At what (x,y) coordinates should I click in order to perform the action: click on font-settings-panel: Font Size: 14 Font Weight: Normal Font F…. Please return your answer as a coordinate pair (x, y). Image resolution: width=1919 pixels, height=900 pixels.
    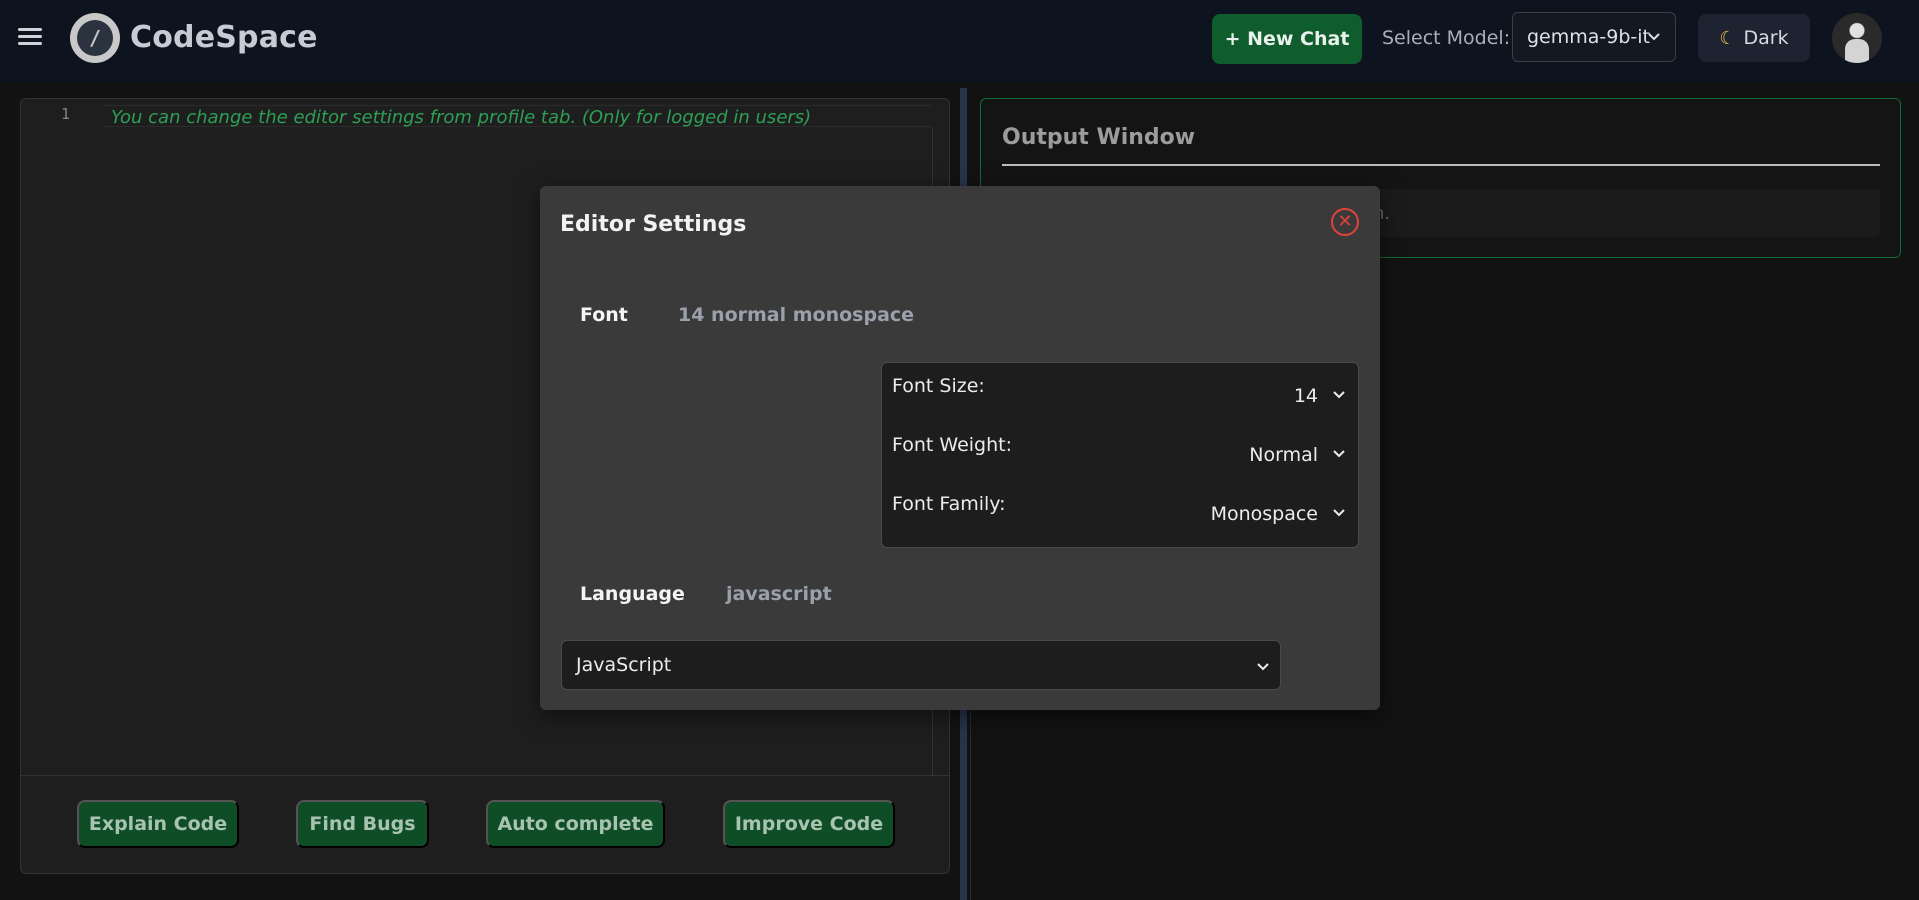
    Looking at the image, I should click on (1120, 455).